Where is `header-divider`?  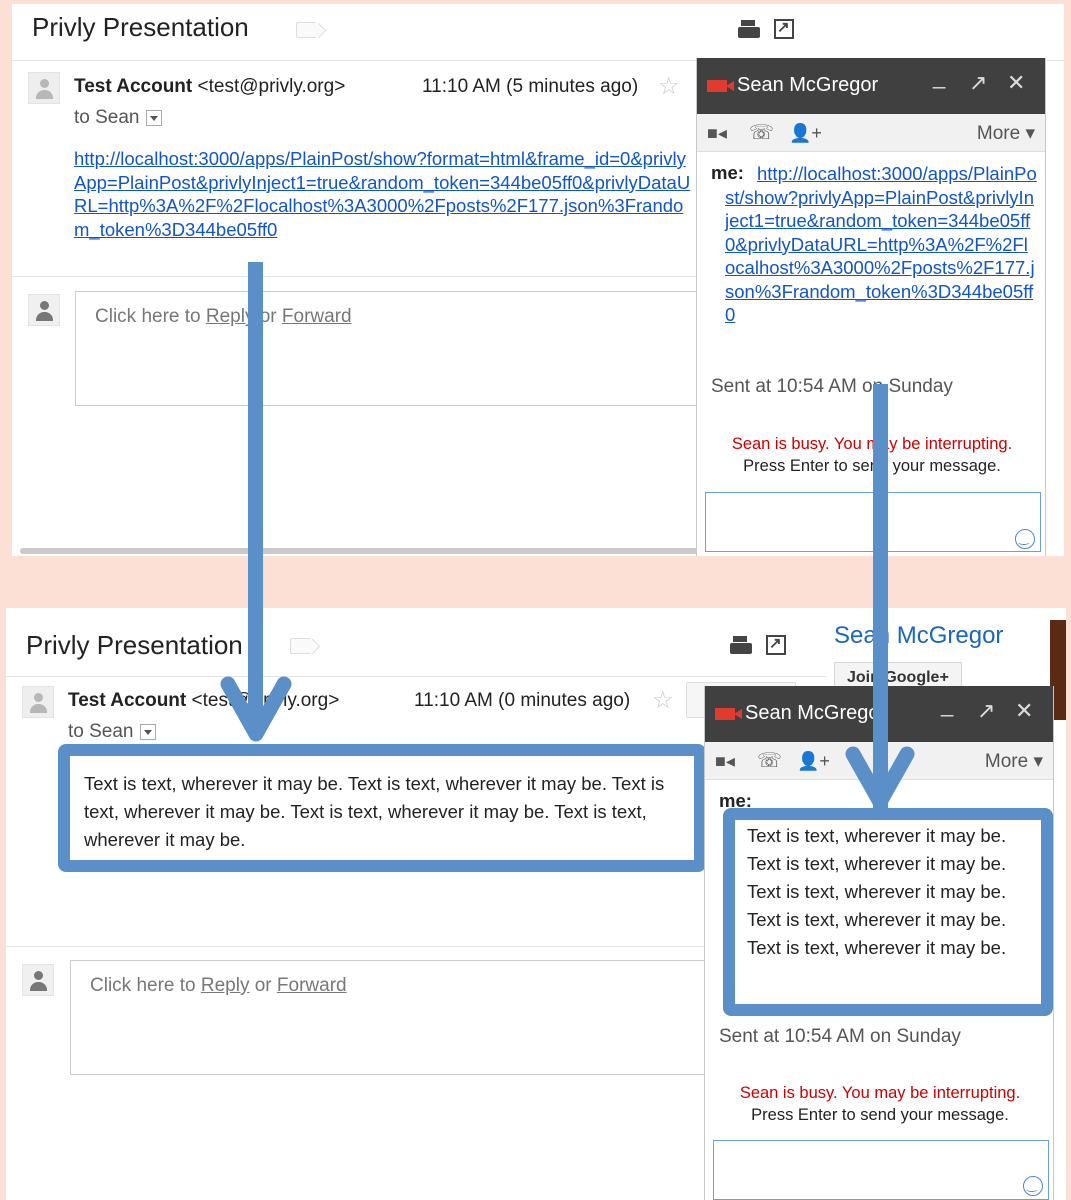 header-divider is located at coordinates (416, 676).